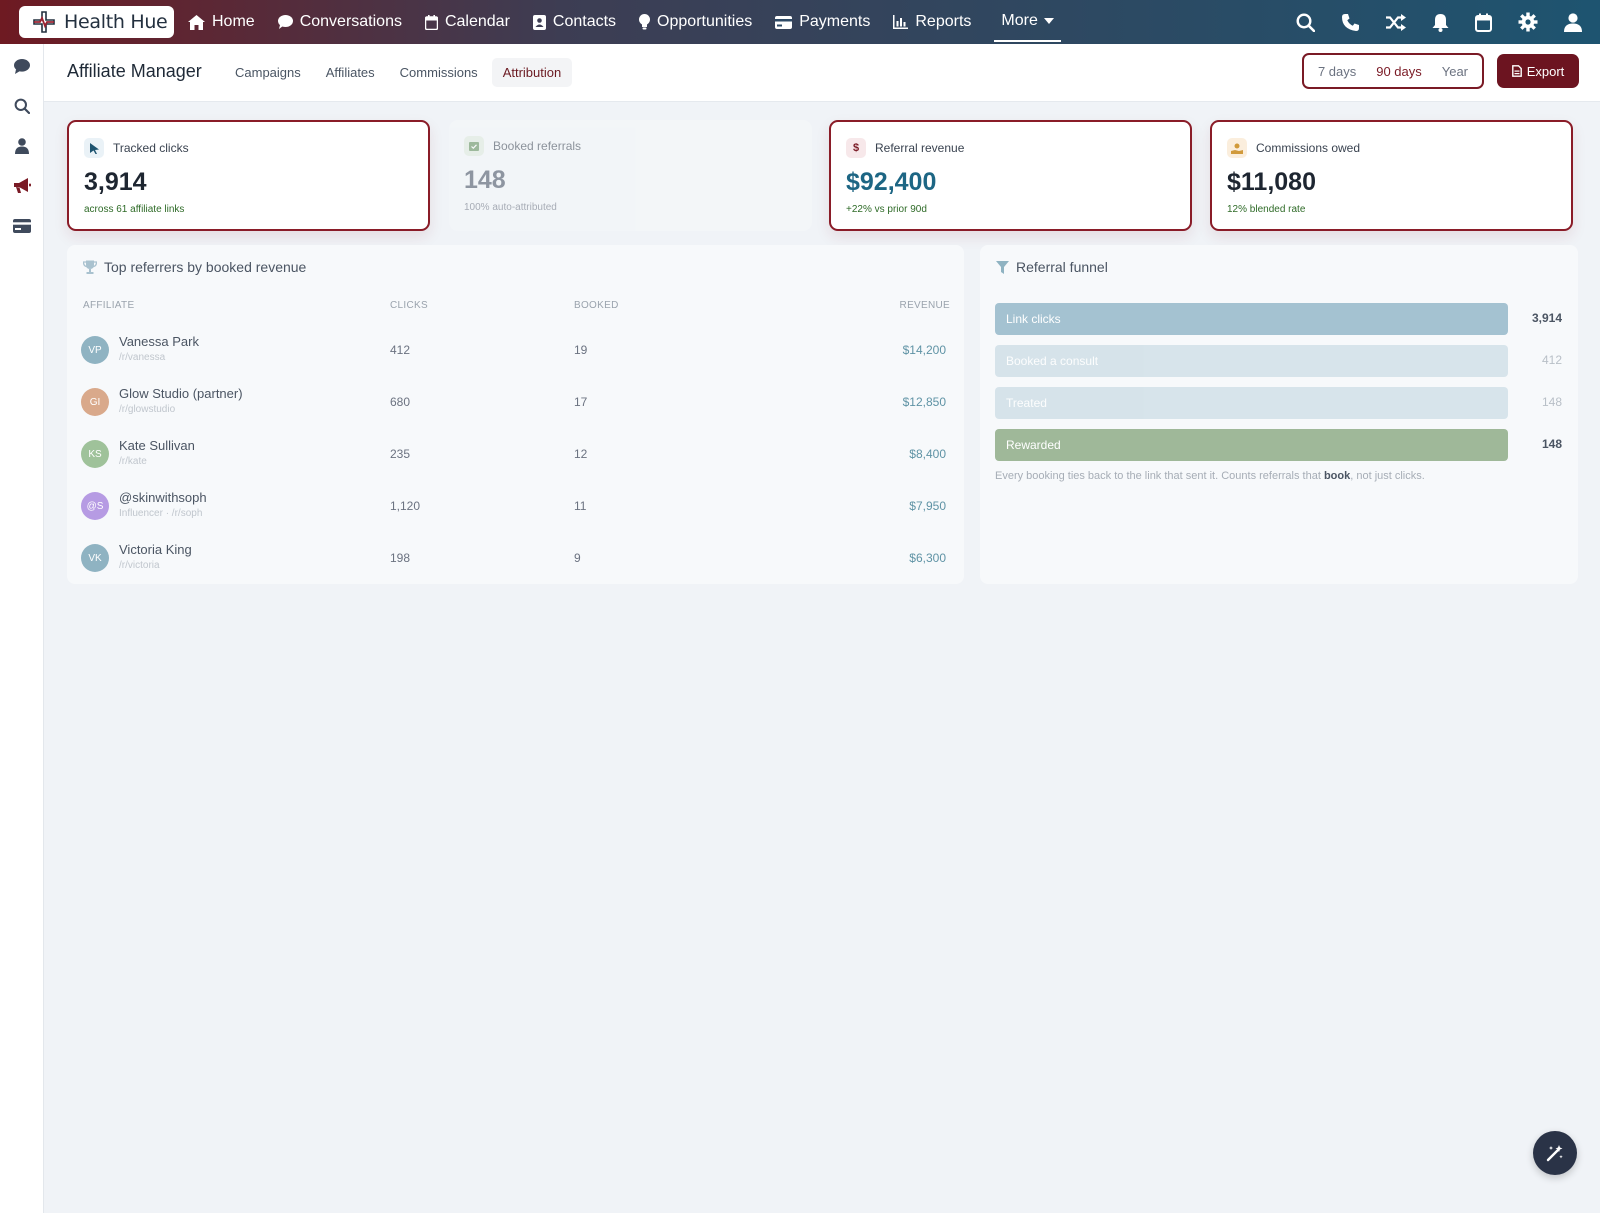  What do you see at coordinates (510, 207) in the screenshot?
I see `kpi-subtext: 100% auto-attributed` at bounding box center [510, 207].